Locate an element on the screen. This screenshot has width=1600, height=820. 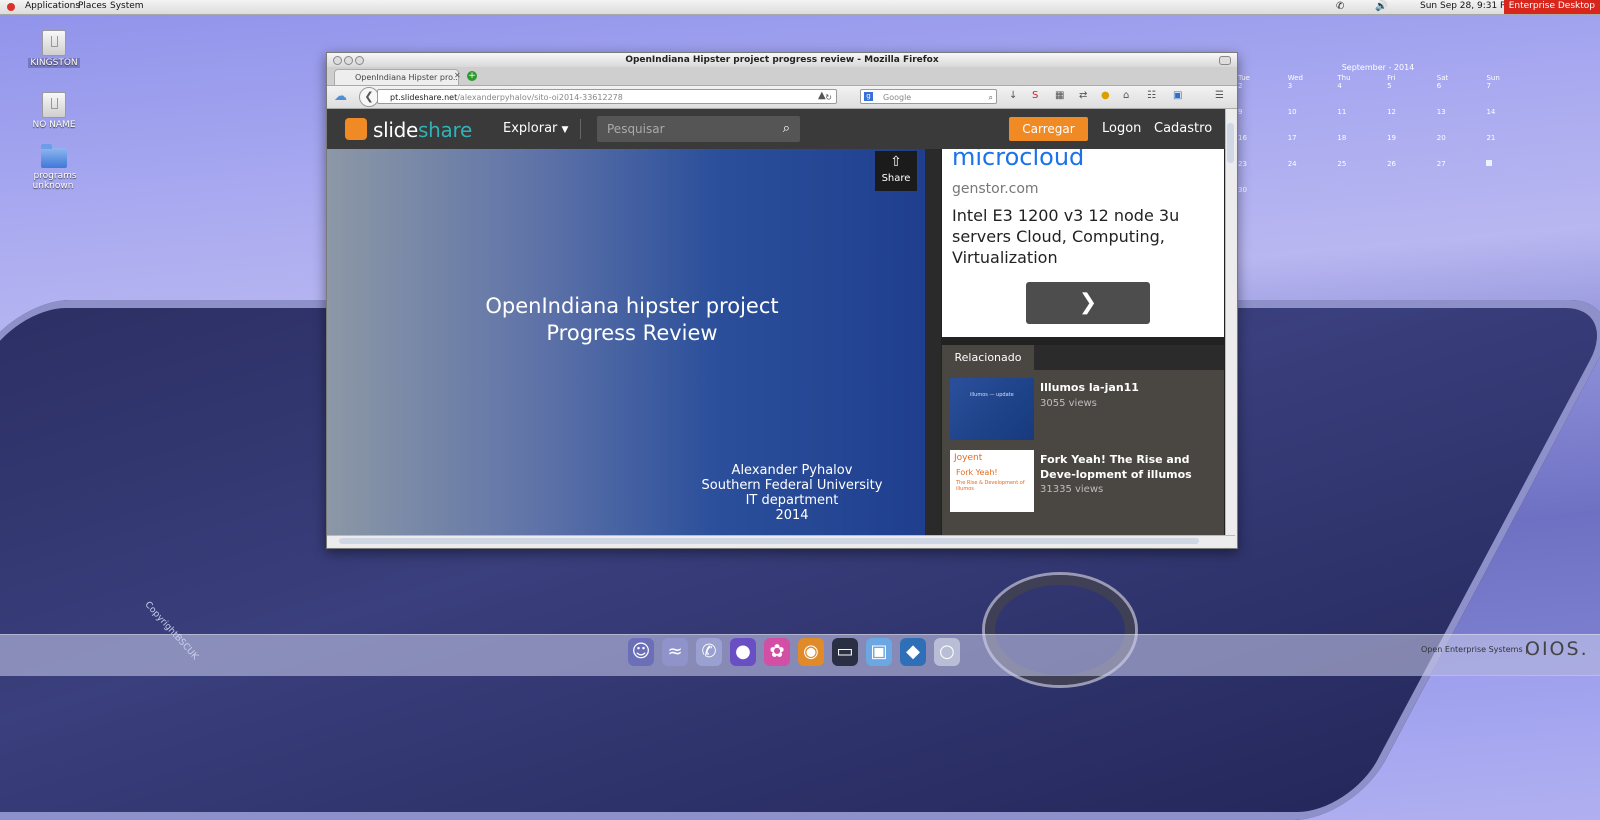
maximize-window-button is located at coordinates (359, 60).